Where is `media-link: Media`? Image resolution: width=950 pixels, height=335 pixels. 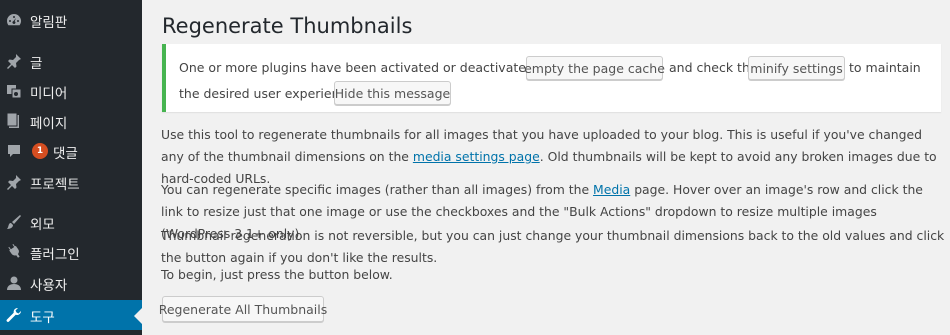 media-link: Media is located at coordinates (611, 189).